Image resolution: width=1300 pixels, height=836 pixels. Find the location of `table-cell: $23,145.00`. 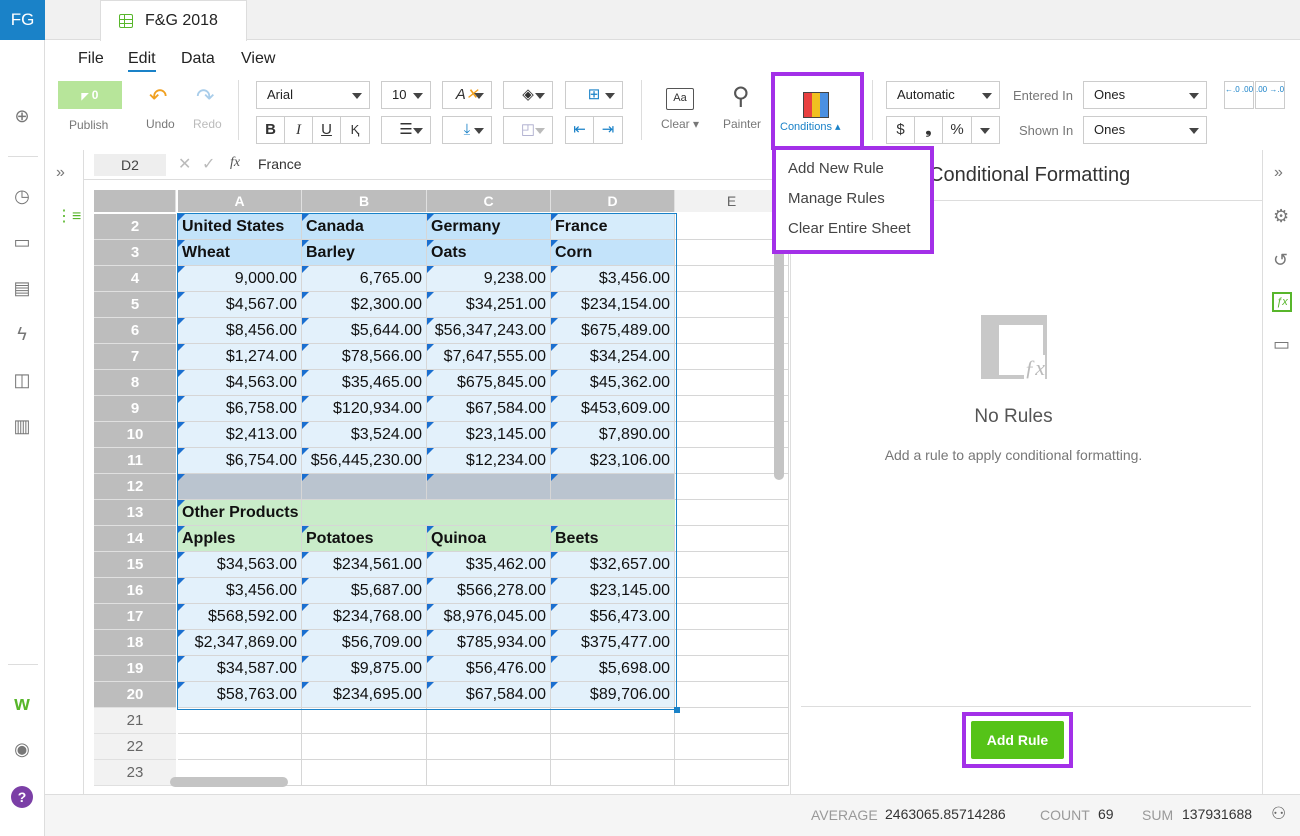

table-cell: $23,145.00 is located at coordinates (613, 591).